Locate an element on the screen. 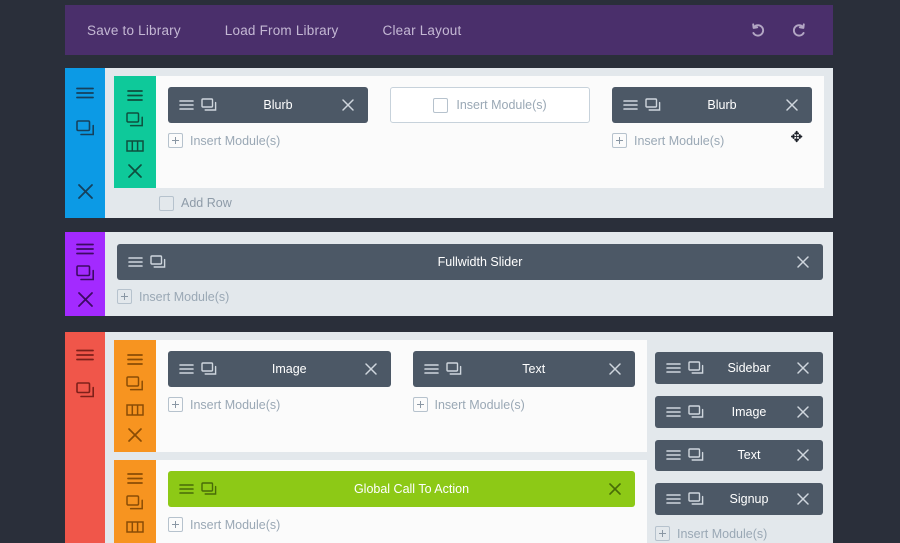  section-purple-body: Fullwidth Slider Insert Module(s) is located at coordinates (469, 274).